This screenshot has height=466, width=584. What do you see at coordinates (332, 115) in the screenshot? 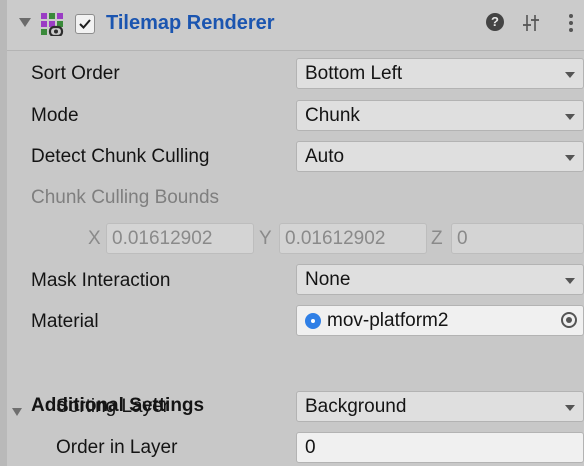
I see `mode-value: Chunk` at bounding box center [332, 115].